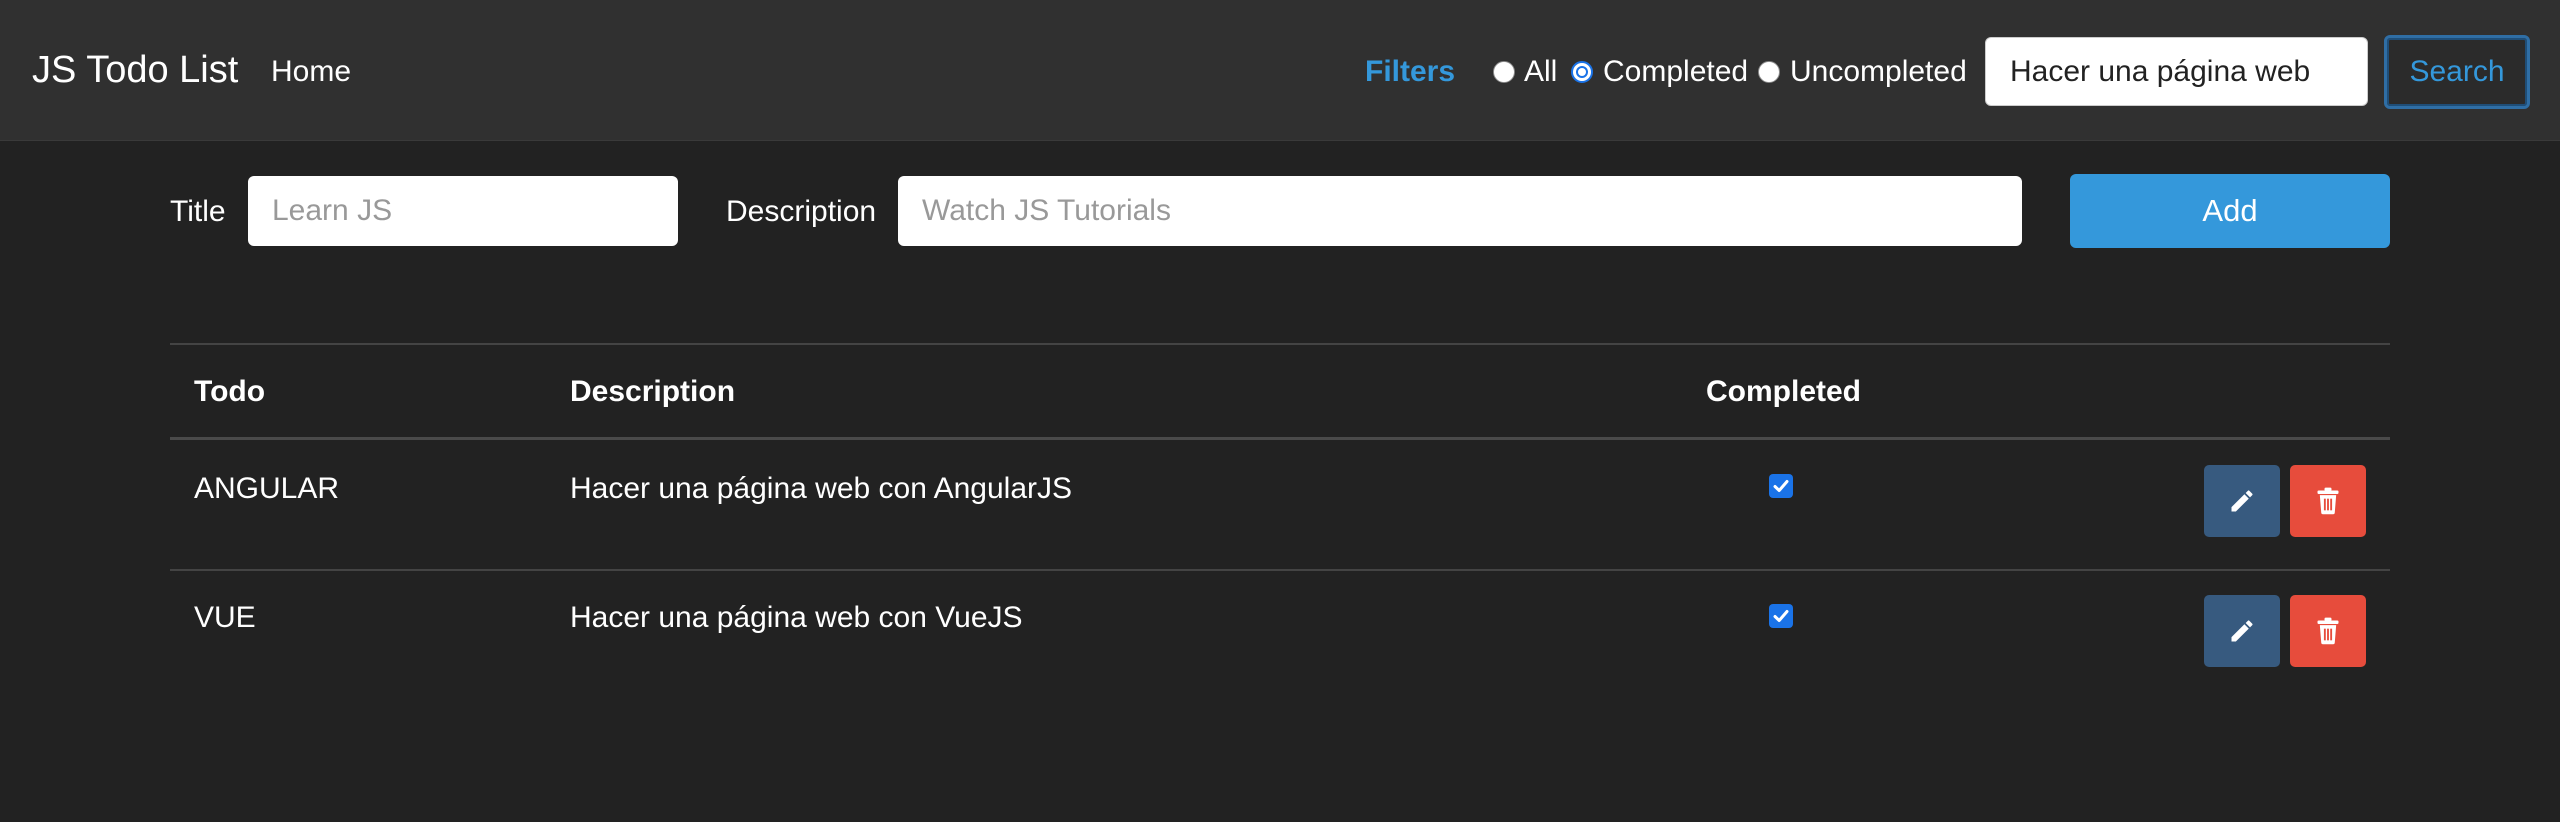 Image resolution: width=2560 pixels, height=822 pixels. Describe the element at coordinates (1675, 72) in the screenshot. I see `filter-completed-label: Completed` at that location.